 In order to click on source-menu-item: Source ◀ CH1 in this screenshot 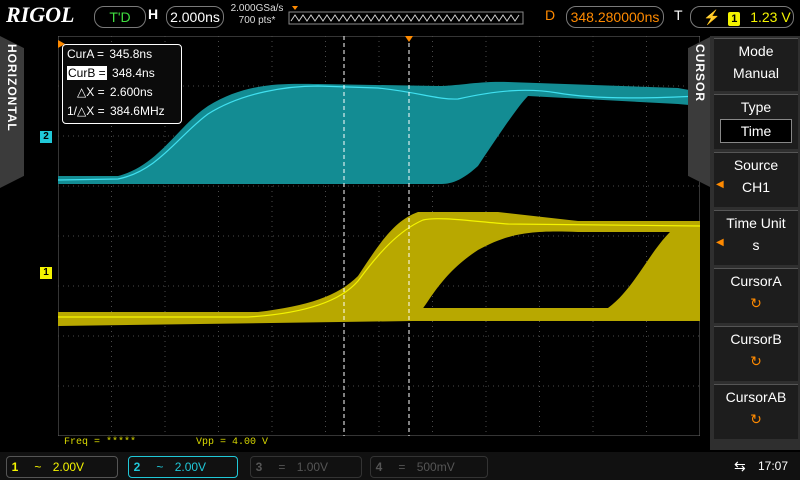, I will do `click(756, 179)`.